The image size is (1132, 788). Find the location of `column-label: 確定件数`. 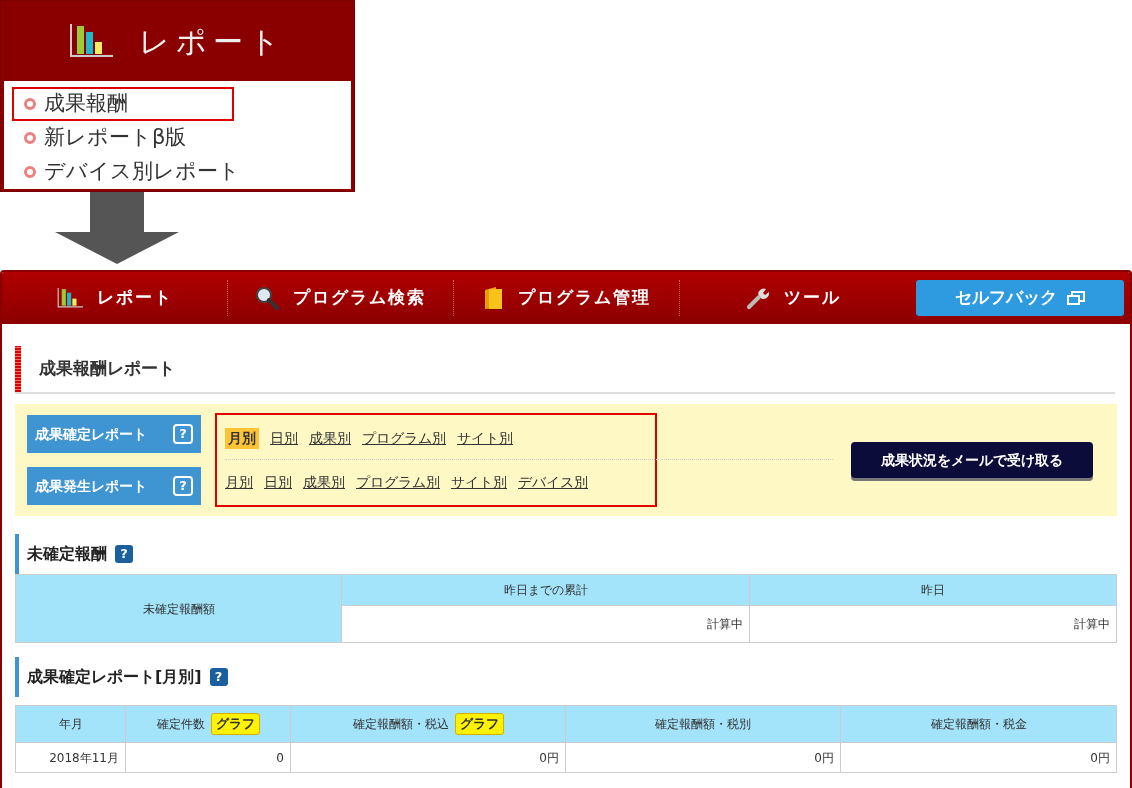

column-label: 確定件数 is located at coordinates (180, 724).